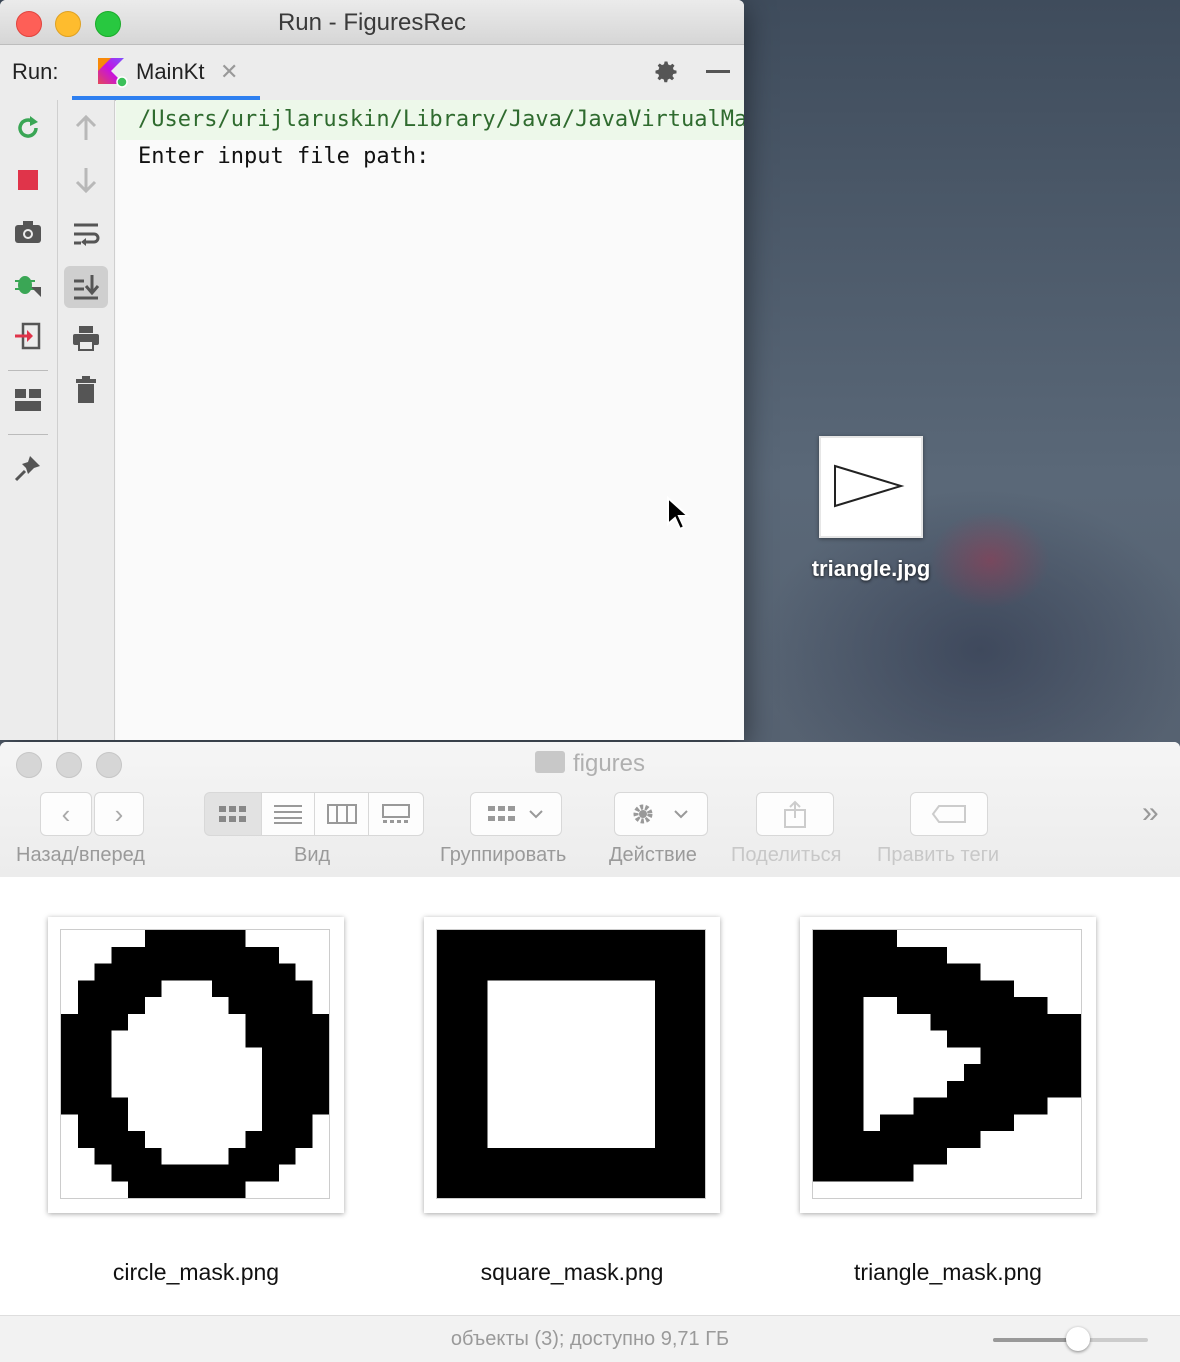  I want to click on scroll-to-end-icon, so click(86, 287).